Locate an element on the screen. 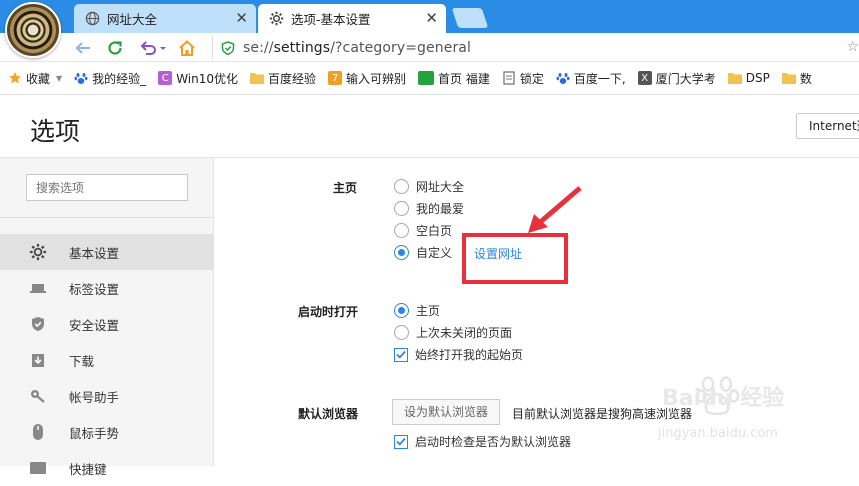 Image resolution: width=859 pixels, height=486 pixels. tab-bar: 网址大全 ✕ 选项-基本设置 ✕ is located at coordinates (429, 16).